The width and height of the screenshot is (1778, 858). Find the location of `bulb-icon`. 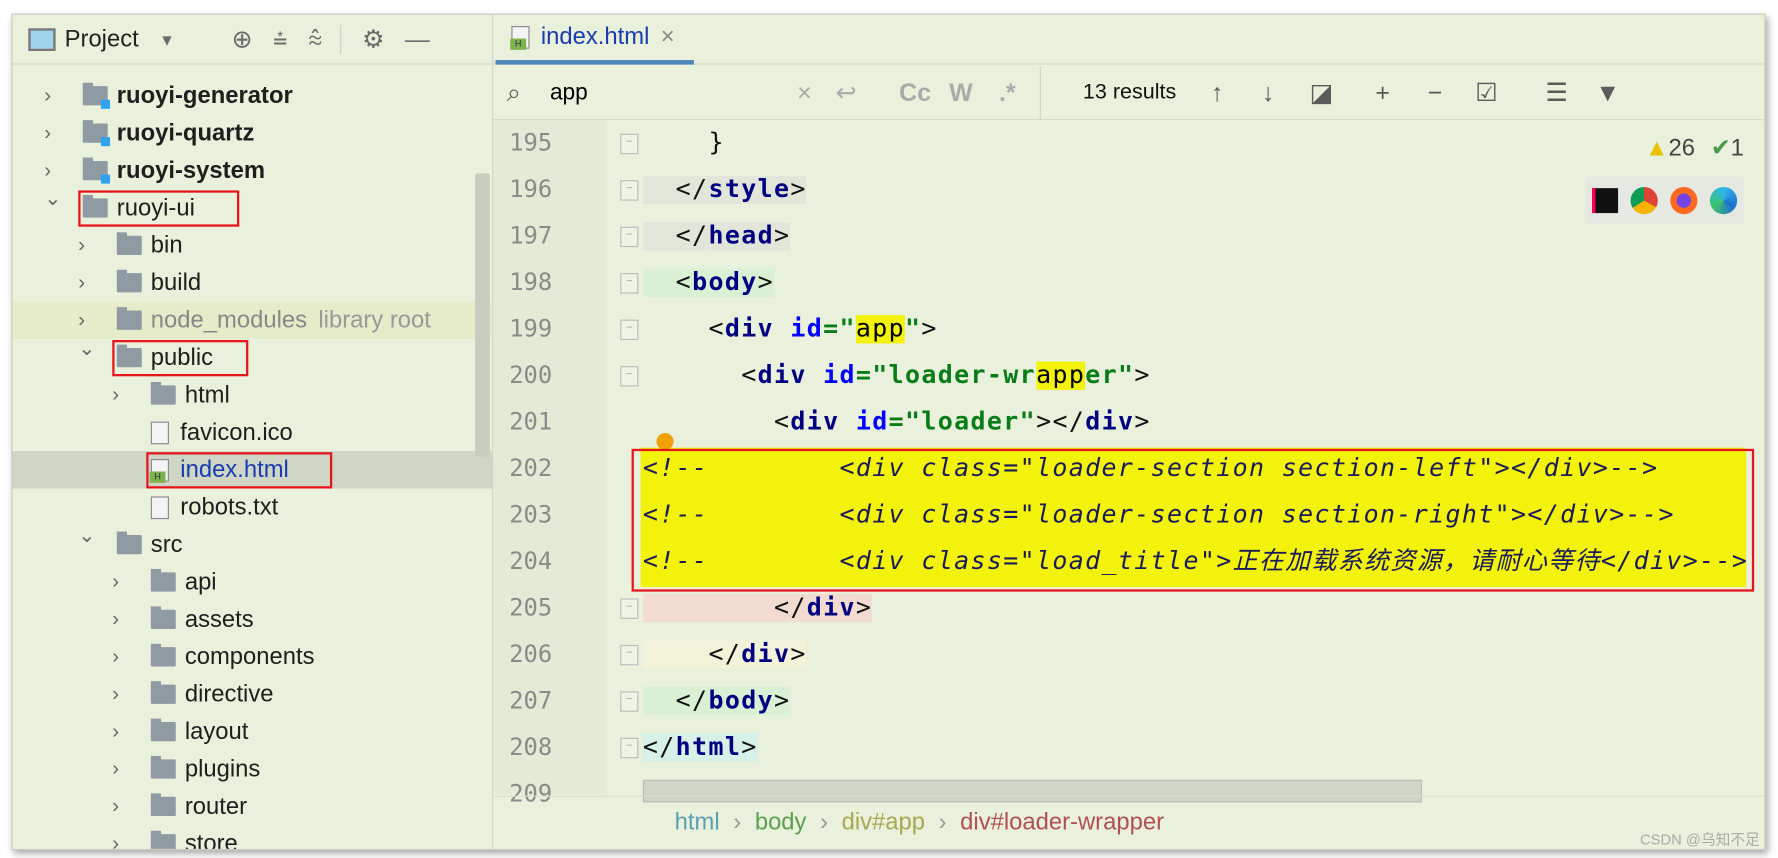

bulb-icon is located at coordinates (665, 441).